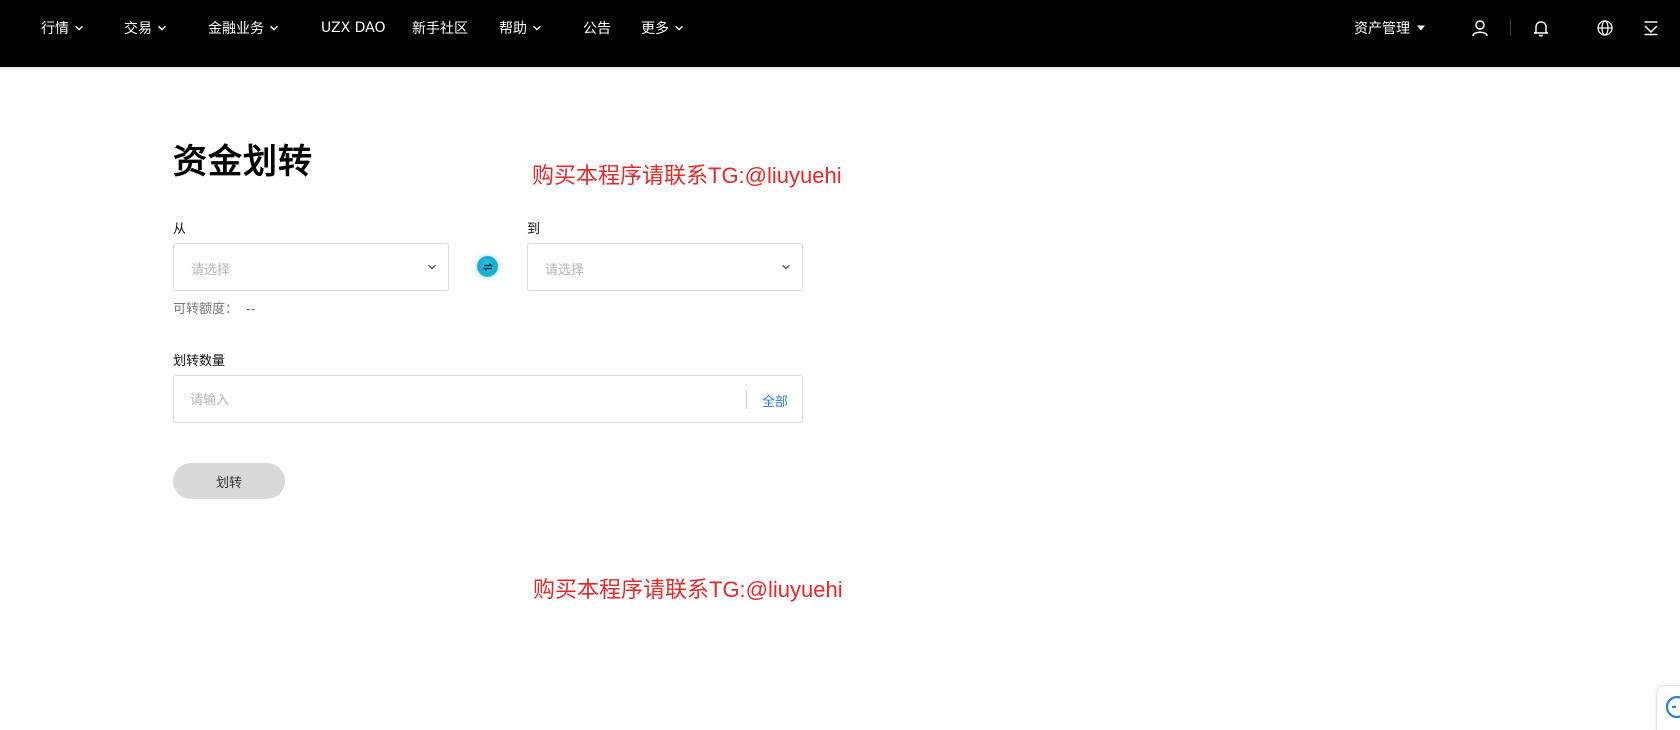 The width and height of the screenshot is (1680, 730). I want to click on globe-icon, so click(1605, 28).